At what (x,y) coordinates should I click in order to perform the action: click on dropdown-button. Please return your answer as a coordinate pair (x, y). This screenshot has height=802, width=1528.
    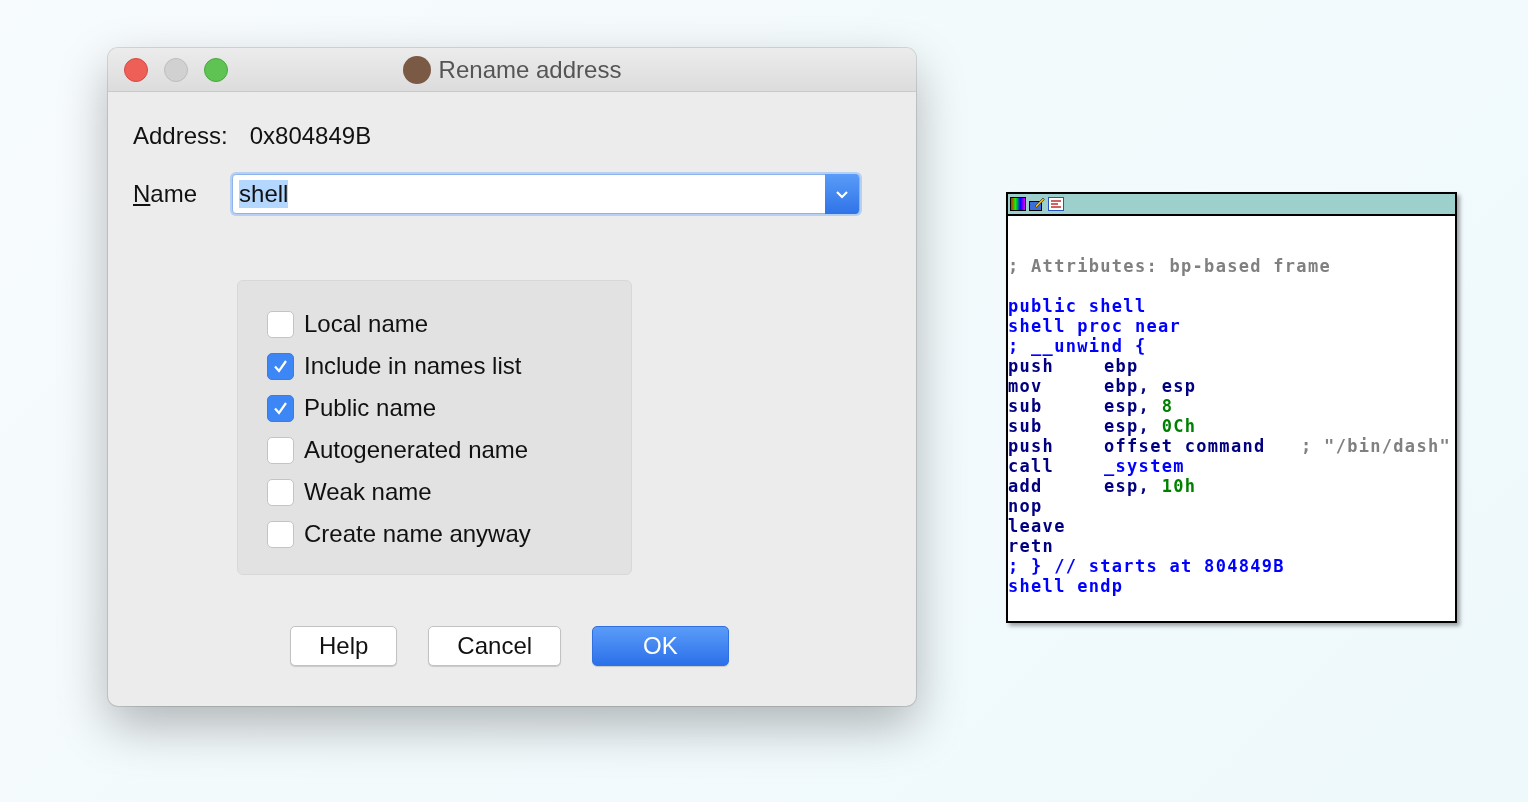
    Looking at the image, I should click on (842, 194).